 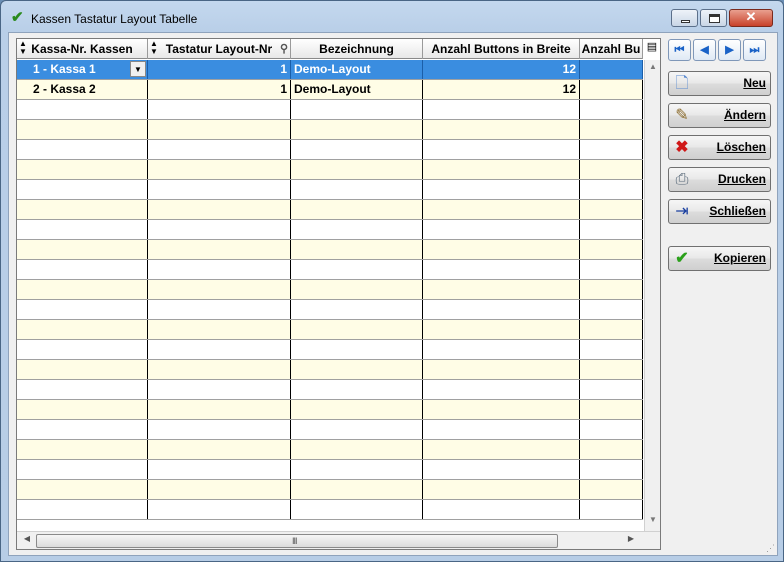 I want to click on scroll-up-icon: ▲, so click(x=652, y=69).